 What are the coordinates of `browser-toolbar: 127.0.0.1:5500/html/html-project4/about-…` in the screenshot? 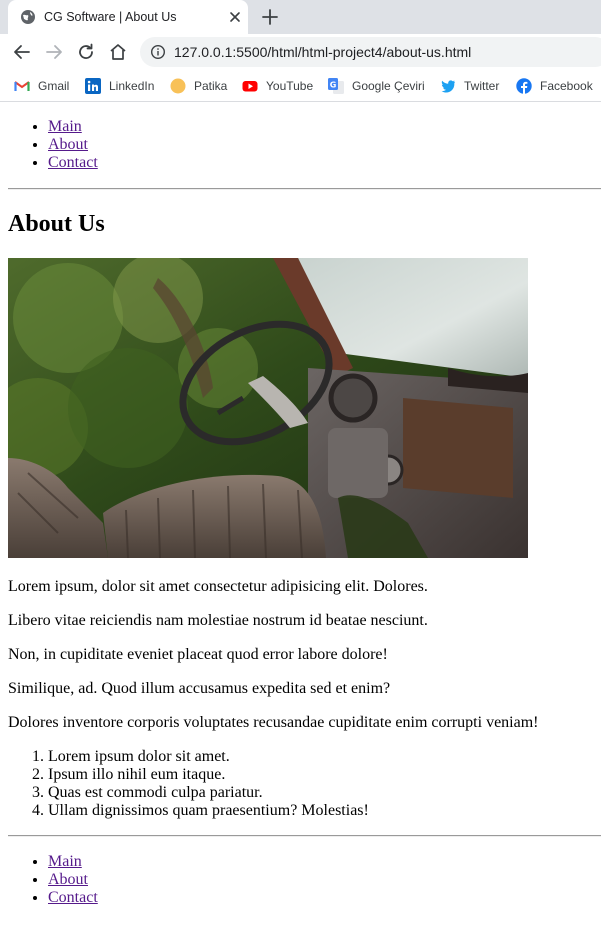 It's located at (300, 52).